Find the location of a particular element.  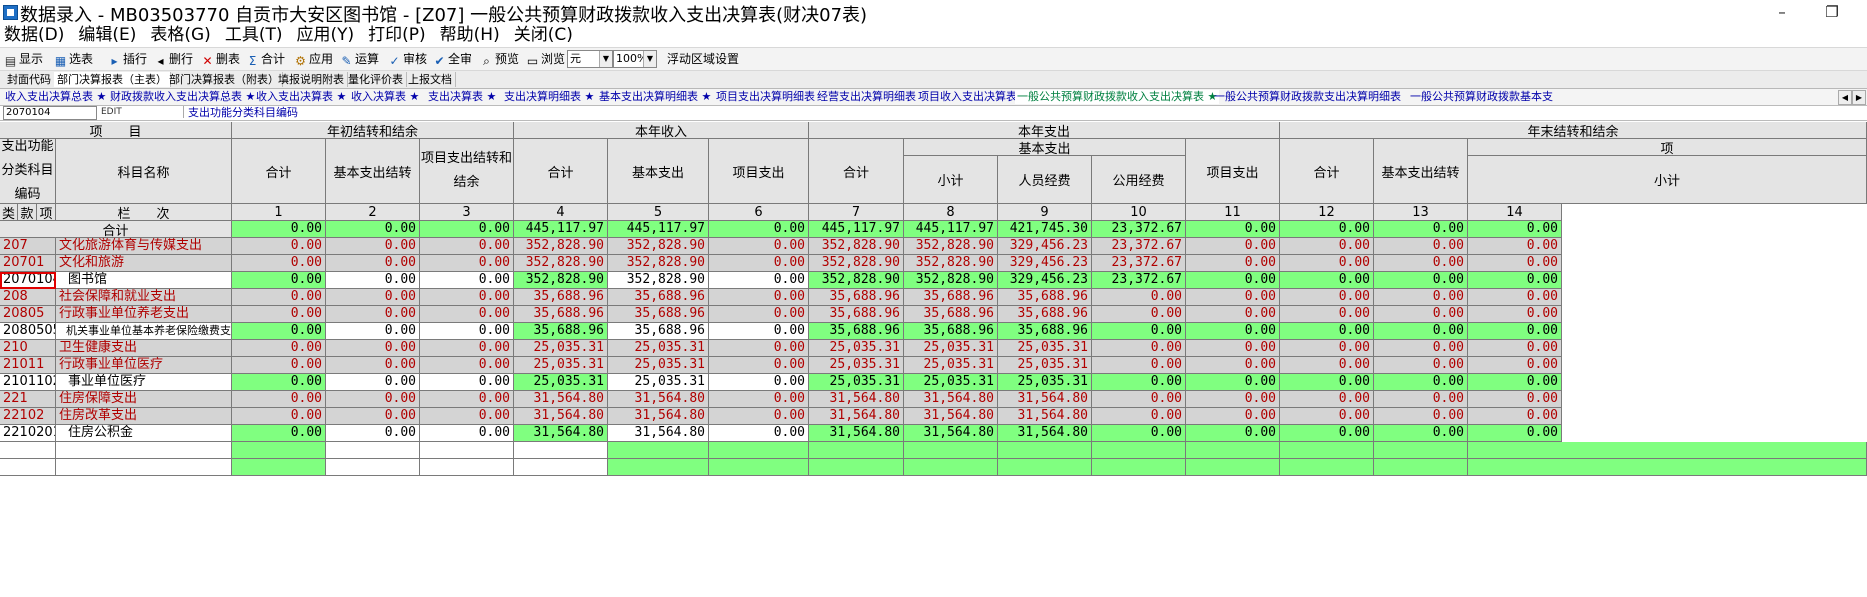

delete-table-button: ✕ 删表 is located at coordinates (220, 59).